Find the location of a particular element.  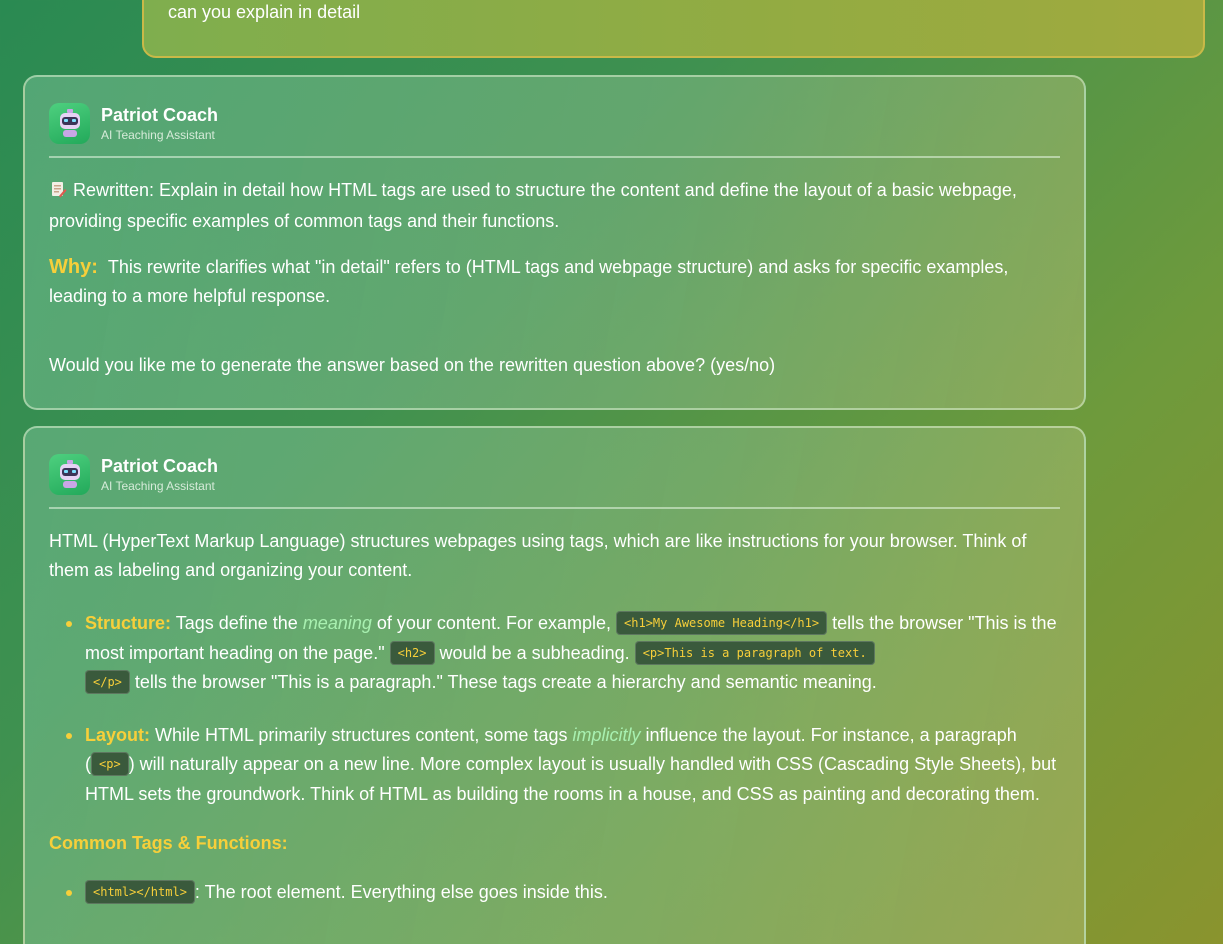

structure-text-1: Tags define the is located at coordinates (236, 623).